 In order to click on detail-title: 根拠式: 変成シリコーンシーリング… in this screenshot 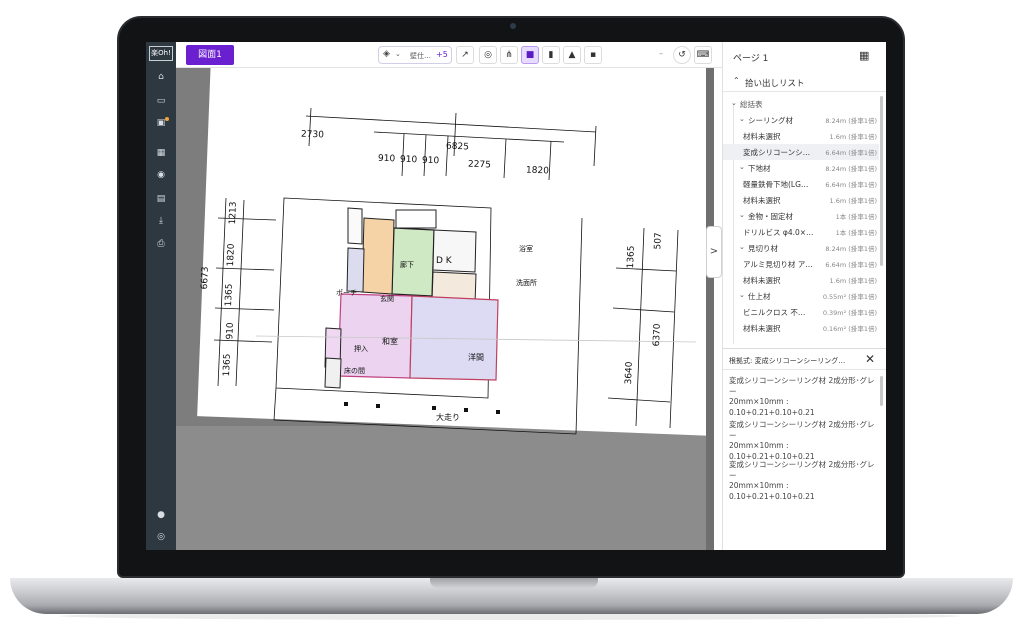, I will do `click(787, 361)`.